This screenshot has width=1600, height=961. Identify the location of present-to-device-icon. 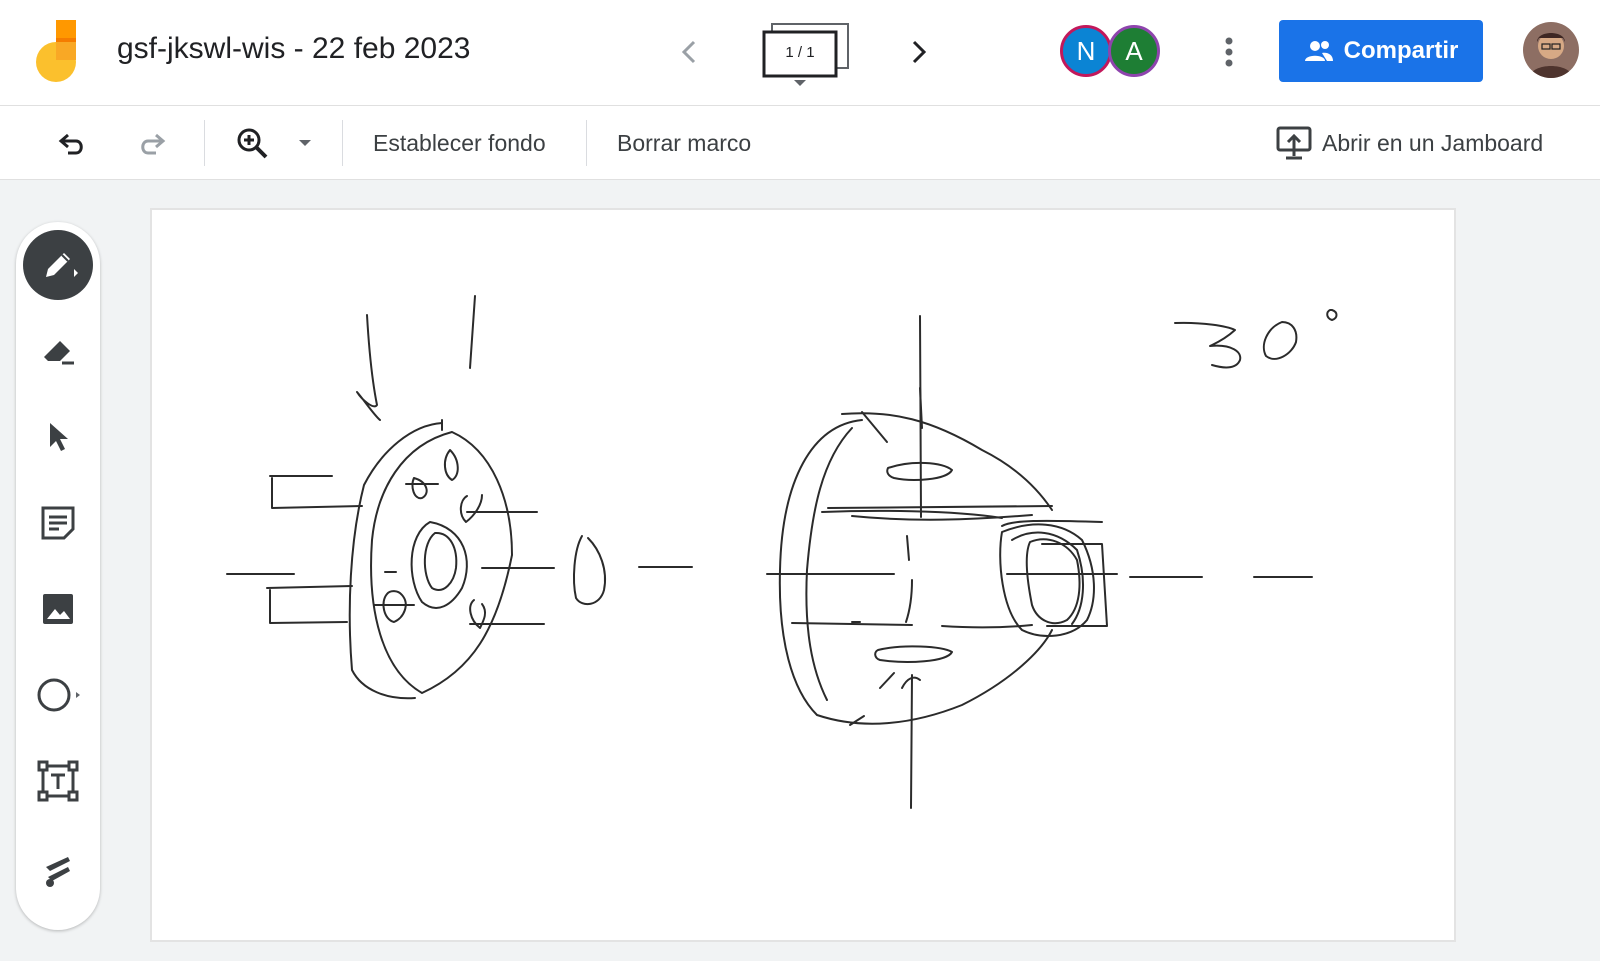
(1294, 143).